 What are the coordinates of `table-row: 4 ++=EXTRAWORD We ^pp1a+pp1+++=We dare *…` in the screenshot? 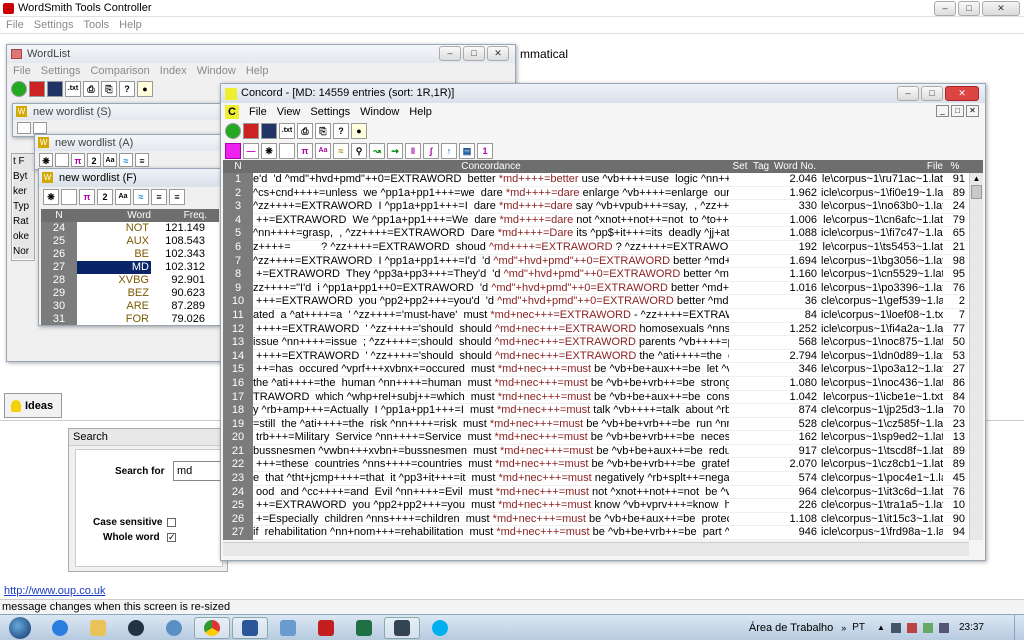 It's located at (603, 220).